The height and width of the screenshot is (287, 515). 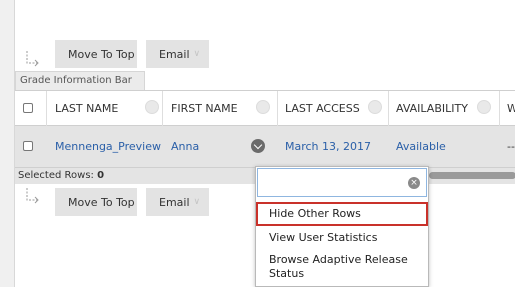 What do you see at coordinates (342, 214) in the screenshot?
I see `menu-item-hide-other-rows: Hide Other Rows` at bounding box center [342, 214].